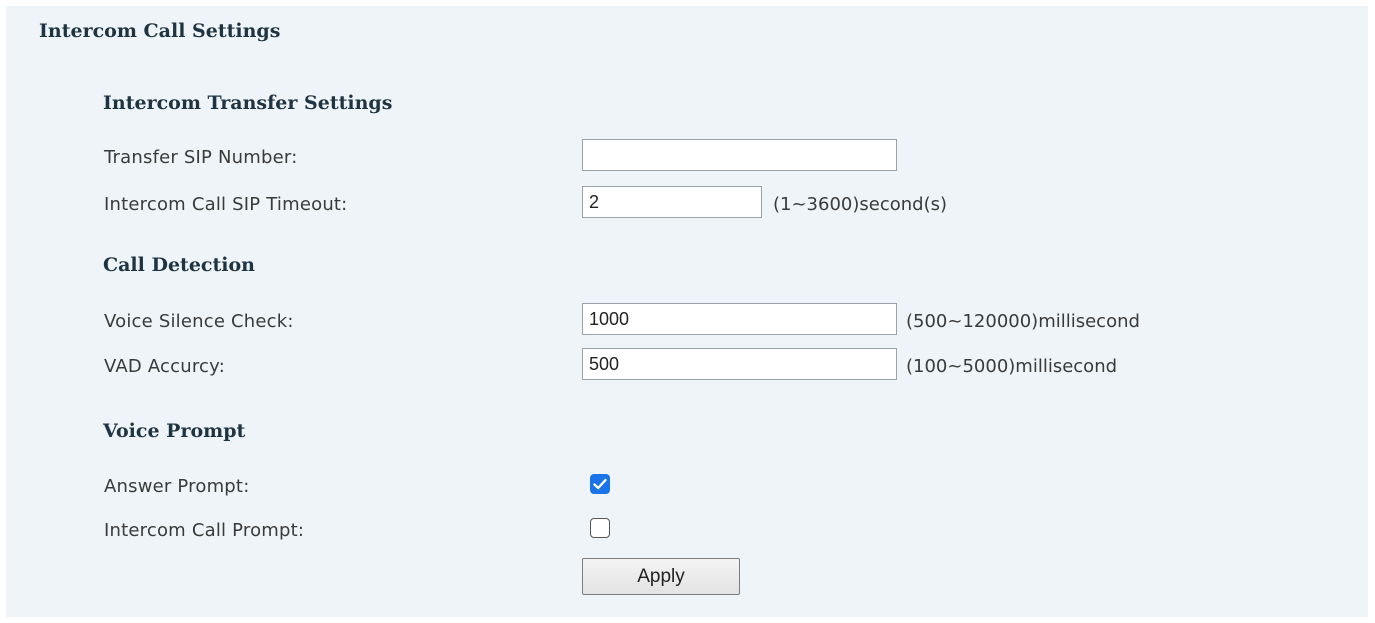 The height and width of the screenshot is (623, 1375). Describe the element at coordinates (226, 204) in the screenshot. I see `intercom-sip-timeout-label: Intercom Call SIP Timeout:` at that location.